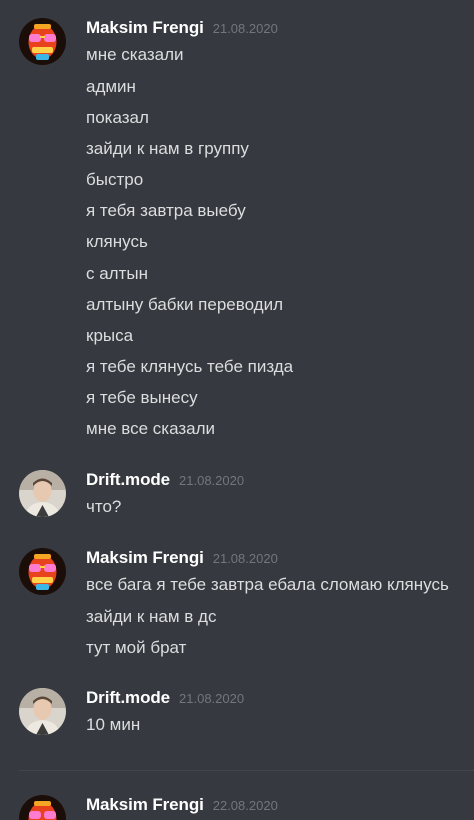 Image resolution: width=474 pixels, height=820 pixels. I want to click on message-header: Maksim Frengi 22.08.2020, so click(182, 806).